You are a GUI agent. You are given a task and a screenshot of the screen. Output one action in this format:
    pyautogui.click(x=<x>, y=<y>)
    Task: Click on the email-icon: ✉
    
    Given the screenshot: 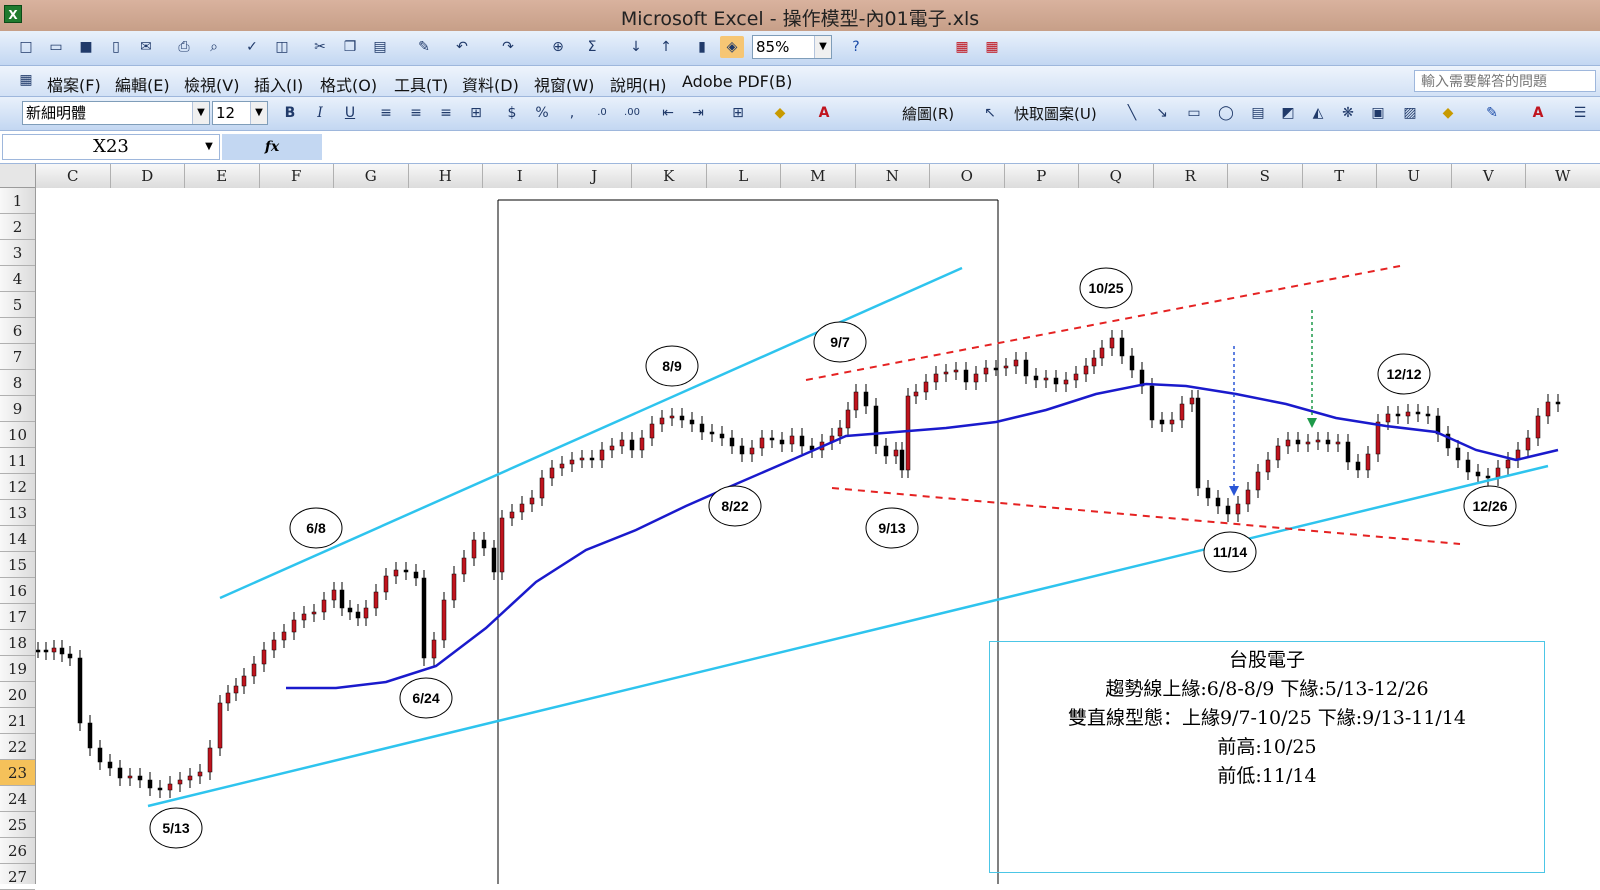 What is the action you would take?
    pyautogui.click(x=146, y=47)
    